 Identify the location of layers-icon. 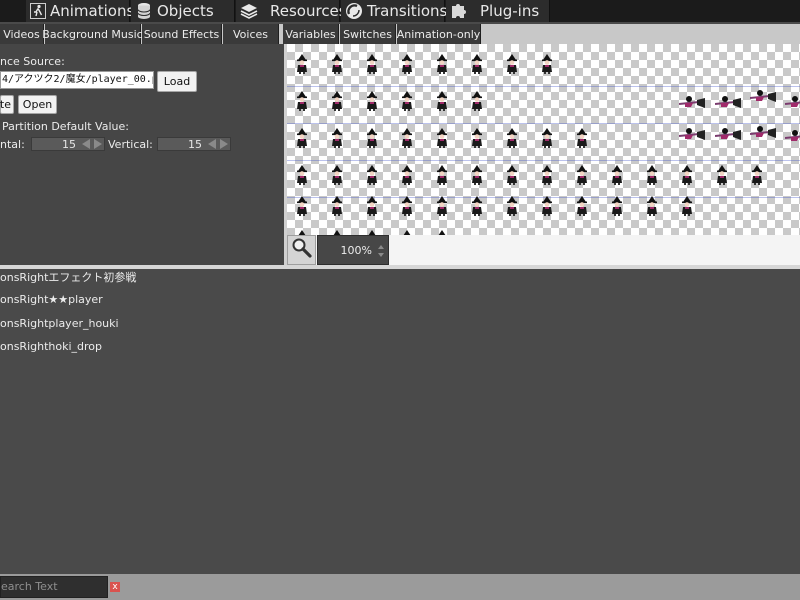
(249, 11).